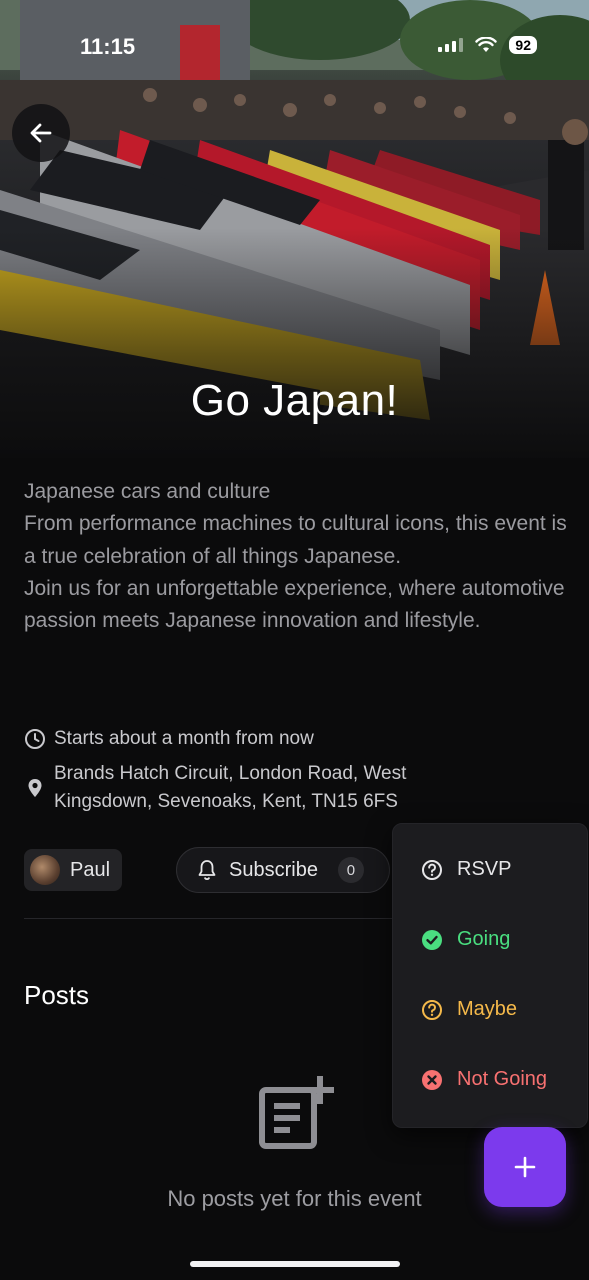 Image resolution: width=589 pixels, height=1280 pixels. What do you see at coordinates (273, 869) in the screenshot?
I see `subscribe-label: Subscribe` at bounding box center [273, 869].